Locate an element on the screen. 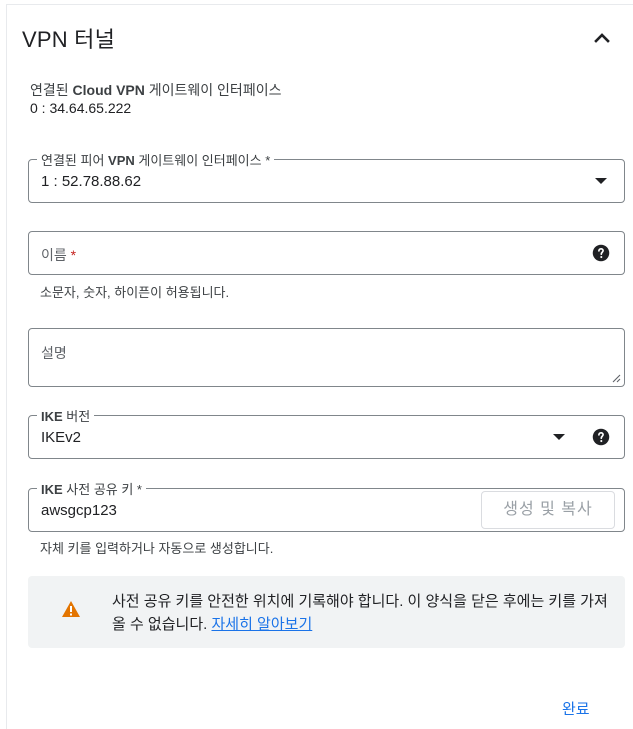 The image size is (633, 729). ike-key-legend: IKE 사전 공유 키 * is located at coordinates (91, 488).